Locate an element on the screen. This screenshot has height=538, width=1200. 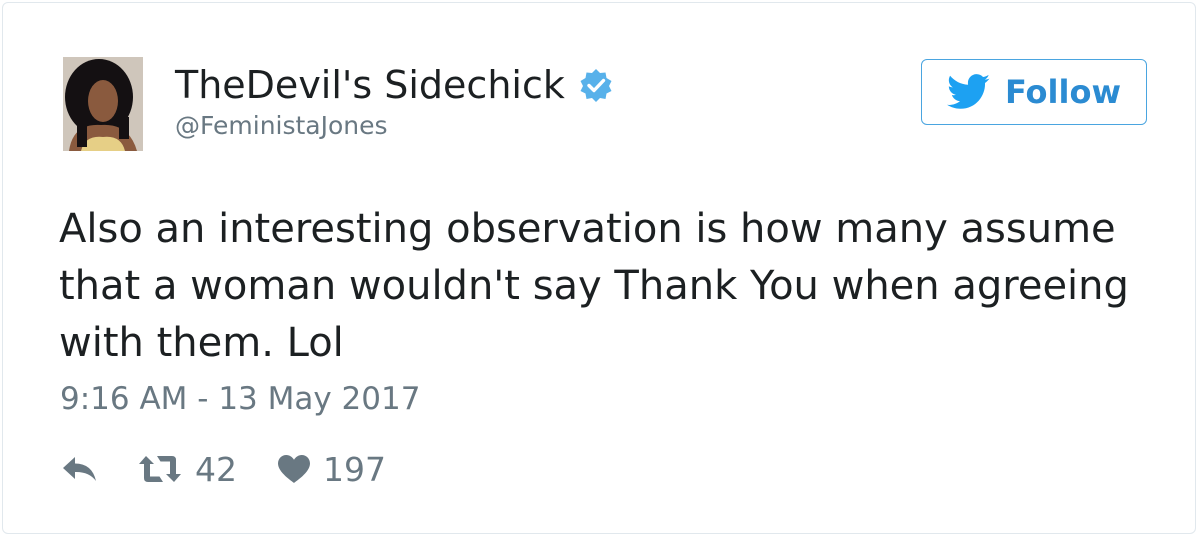
retweet-count: 42 is located at coordinates (216, 469).